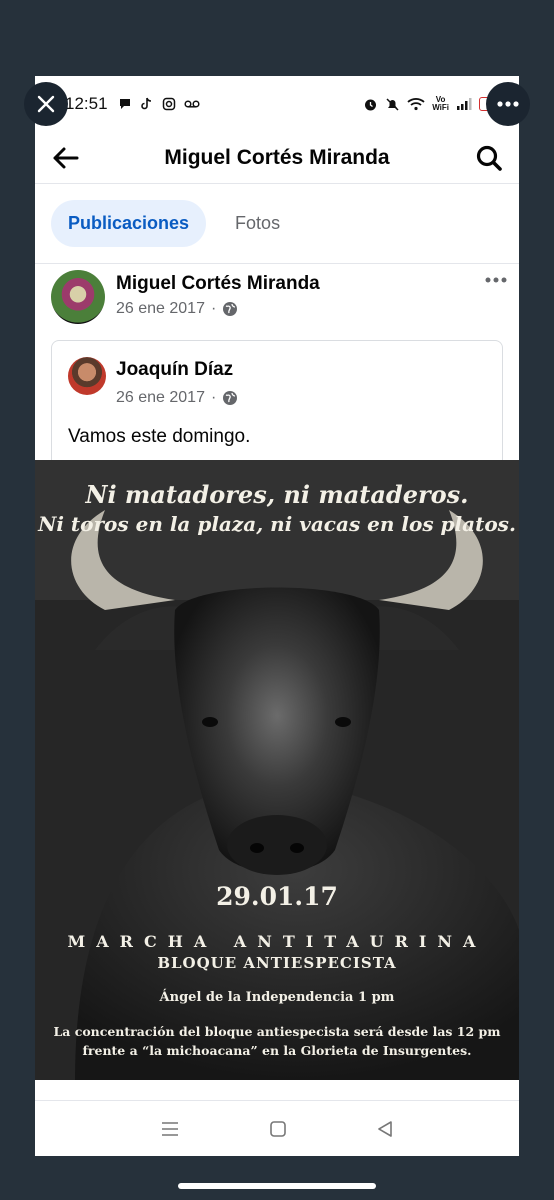 The height and width of the screenshot is (1200, 554). Describe the element at coordinates (277, 963) in the screenshot. I see `poster-event-subtitle: BLOQUE ANTIESPECISTA` at that location.